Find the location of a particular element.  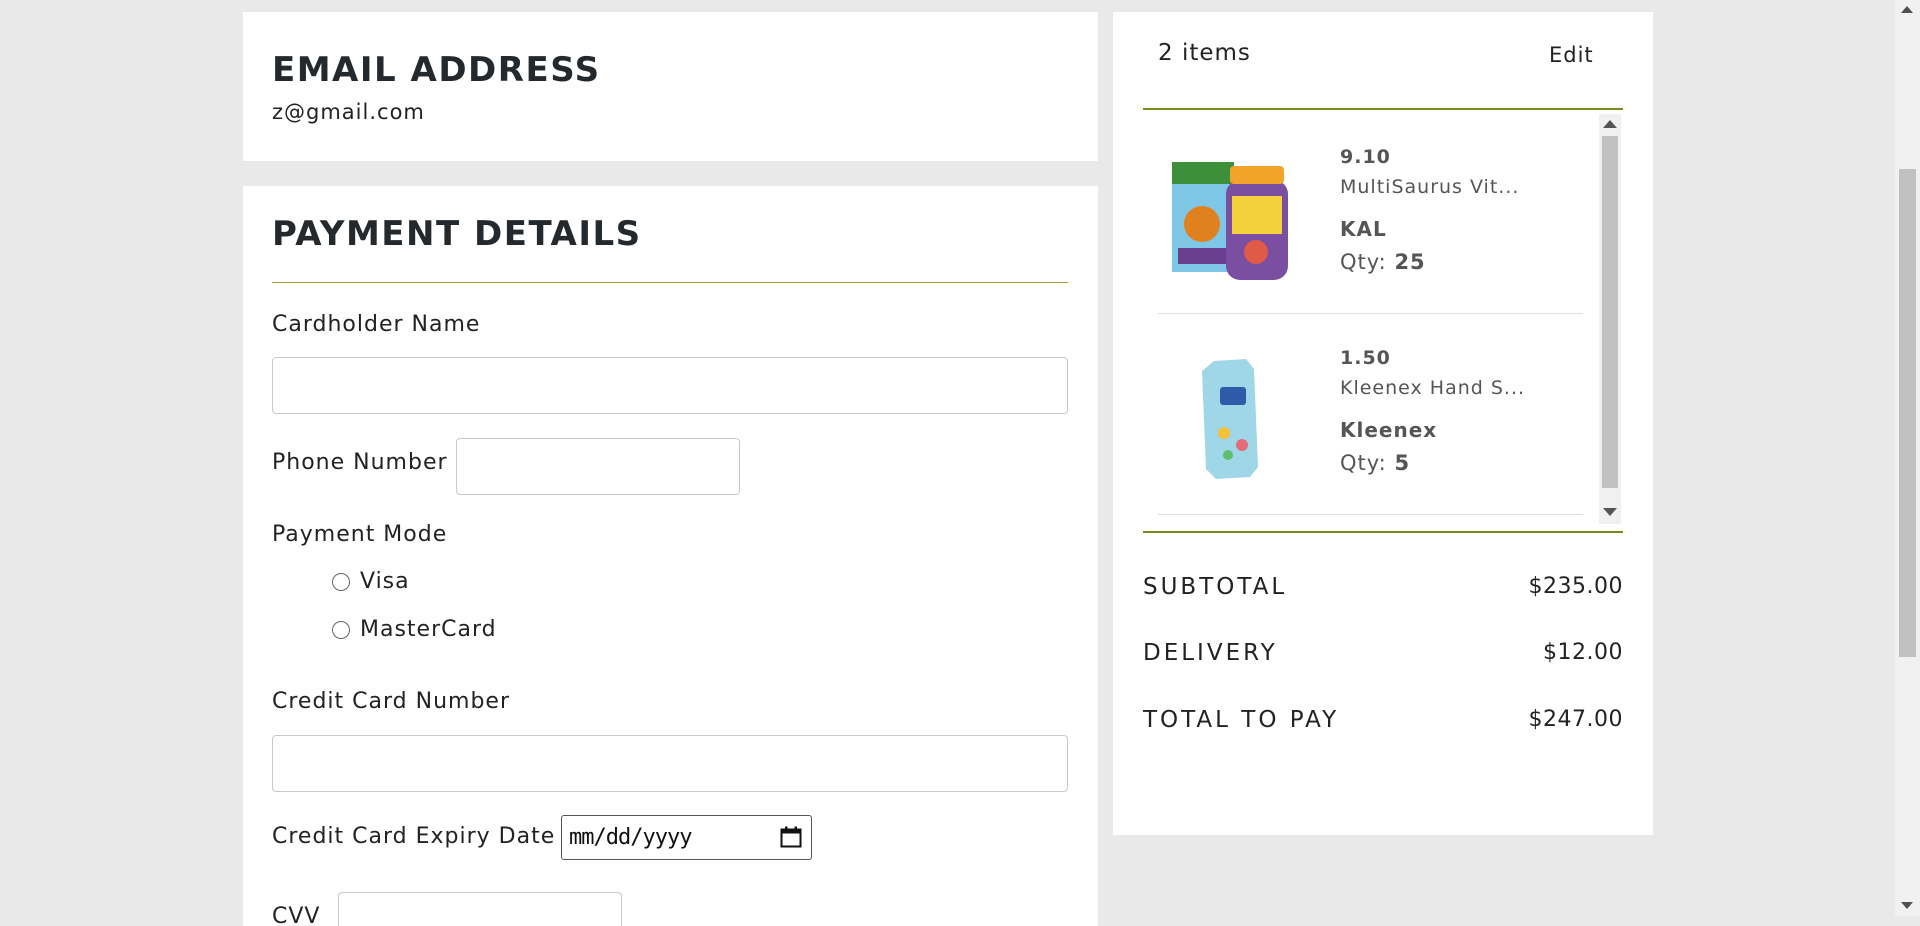

total-to-pay-value: $247.00 is located at coordinates (1575, 719).